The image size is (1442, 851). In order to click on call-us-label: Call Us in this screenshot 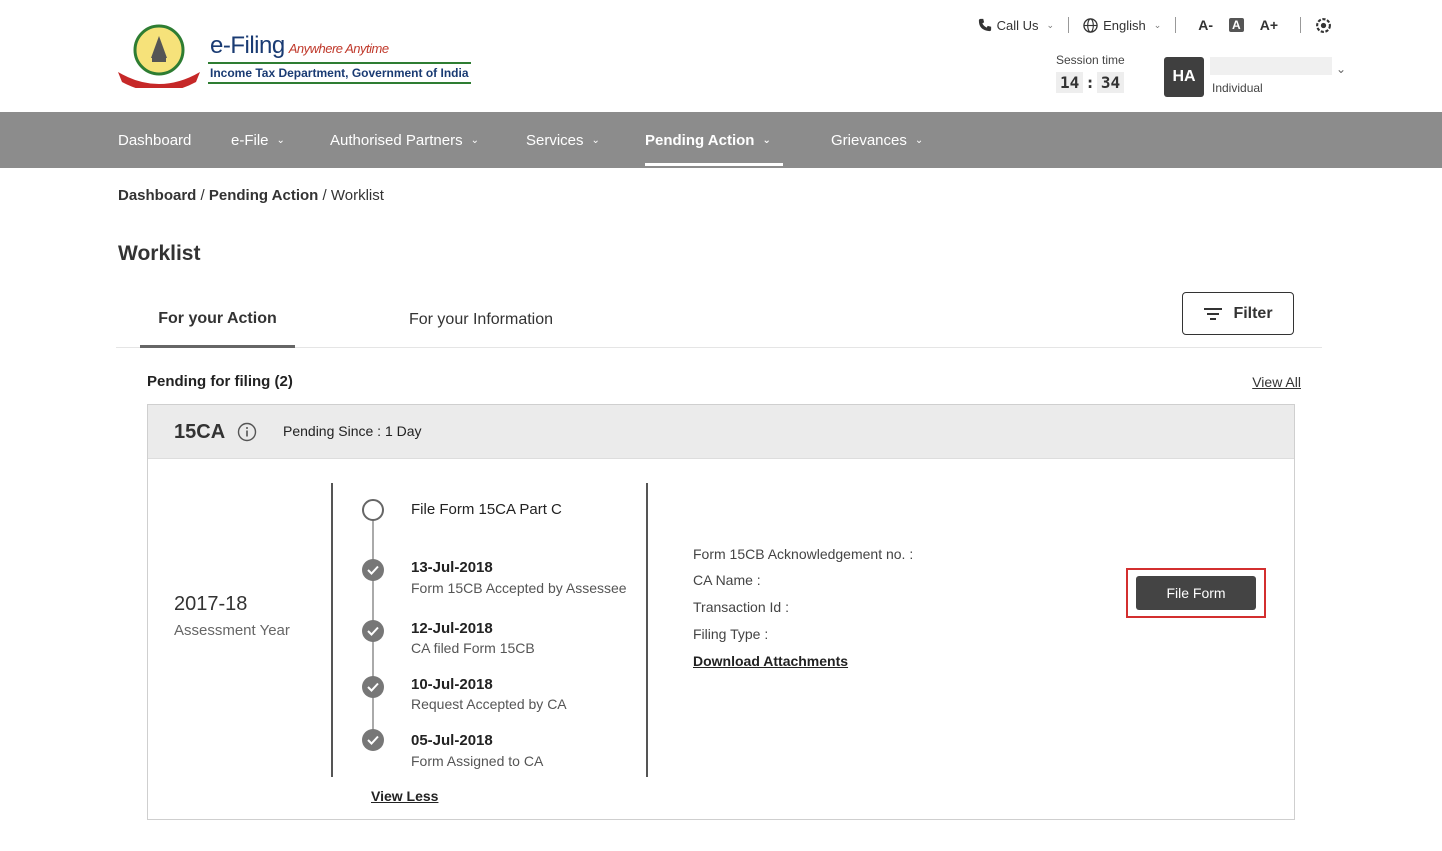, I will do `click(1017, 25)`.